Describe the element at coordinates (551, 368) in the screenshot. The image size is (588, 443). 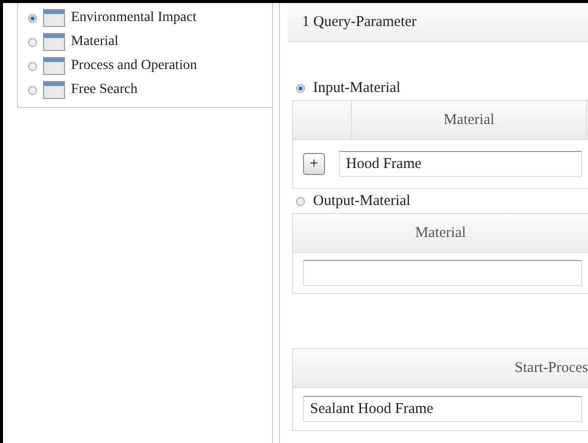
I see `column-header: Start-Proces` at that location.